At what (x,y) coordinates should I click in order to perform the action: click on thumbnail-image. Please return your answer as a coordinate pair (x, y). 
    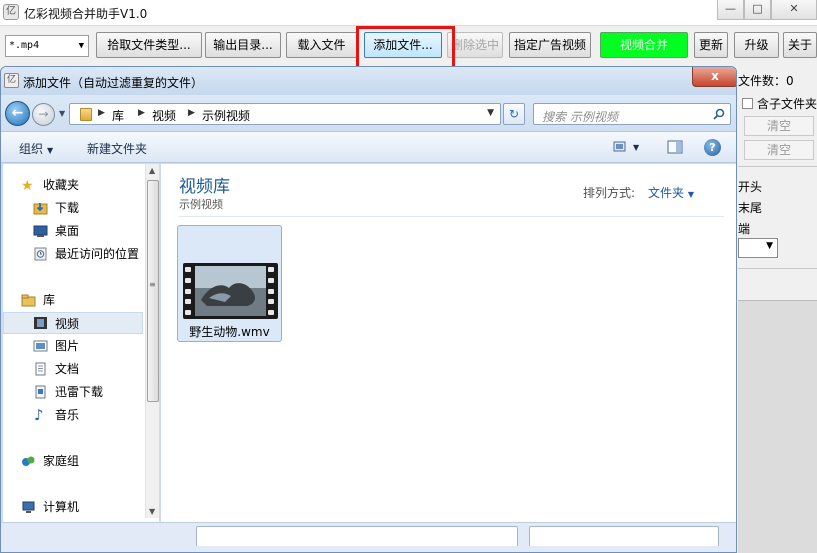
    Looking at the image, I should click on (230, 291).